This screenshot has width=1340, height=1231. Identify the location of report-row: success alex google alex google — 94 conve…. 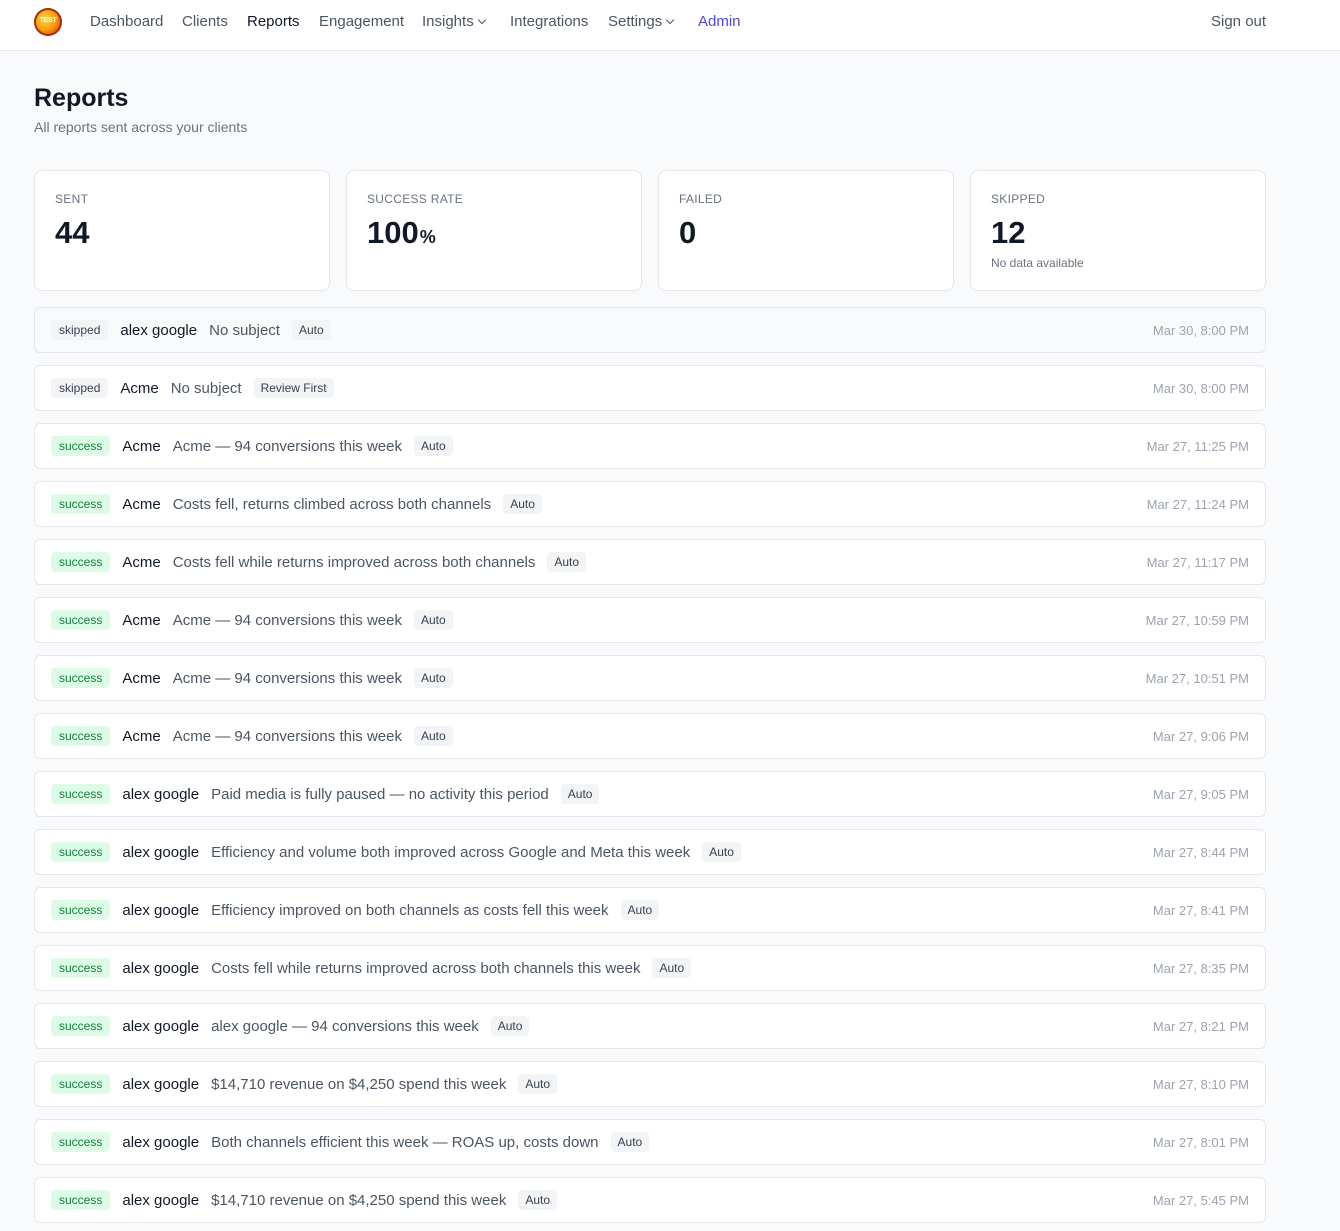
(650, 1026).